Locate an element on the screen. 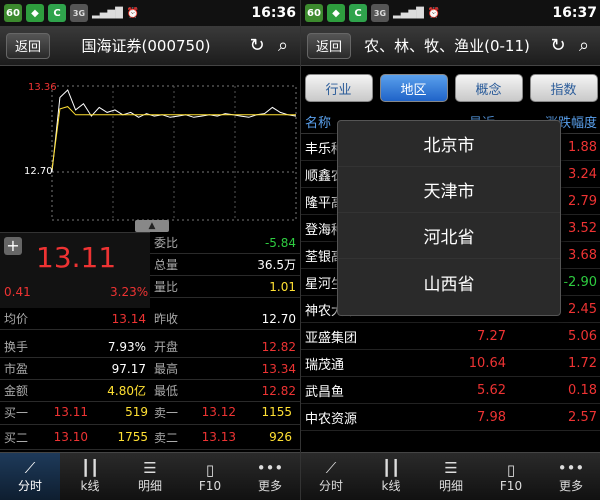 This screenshot has height=500, width=600. price-change-pct: 3.23% is located at coordinates (129, 292).